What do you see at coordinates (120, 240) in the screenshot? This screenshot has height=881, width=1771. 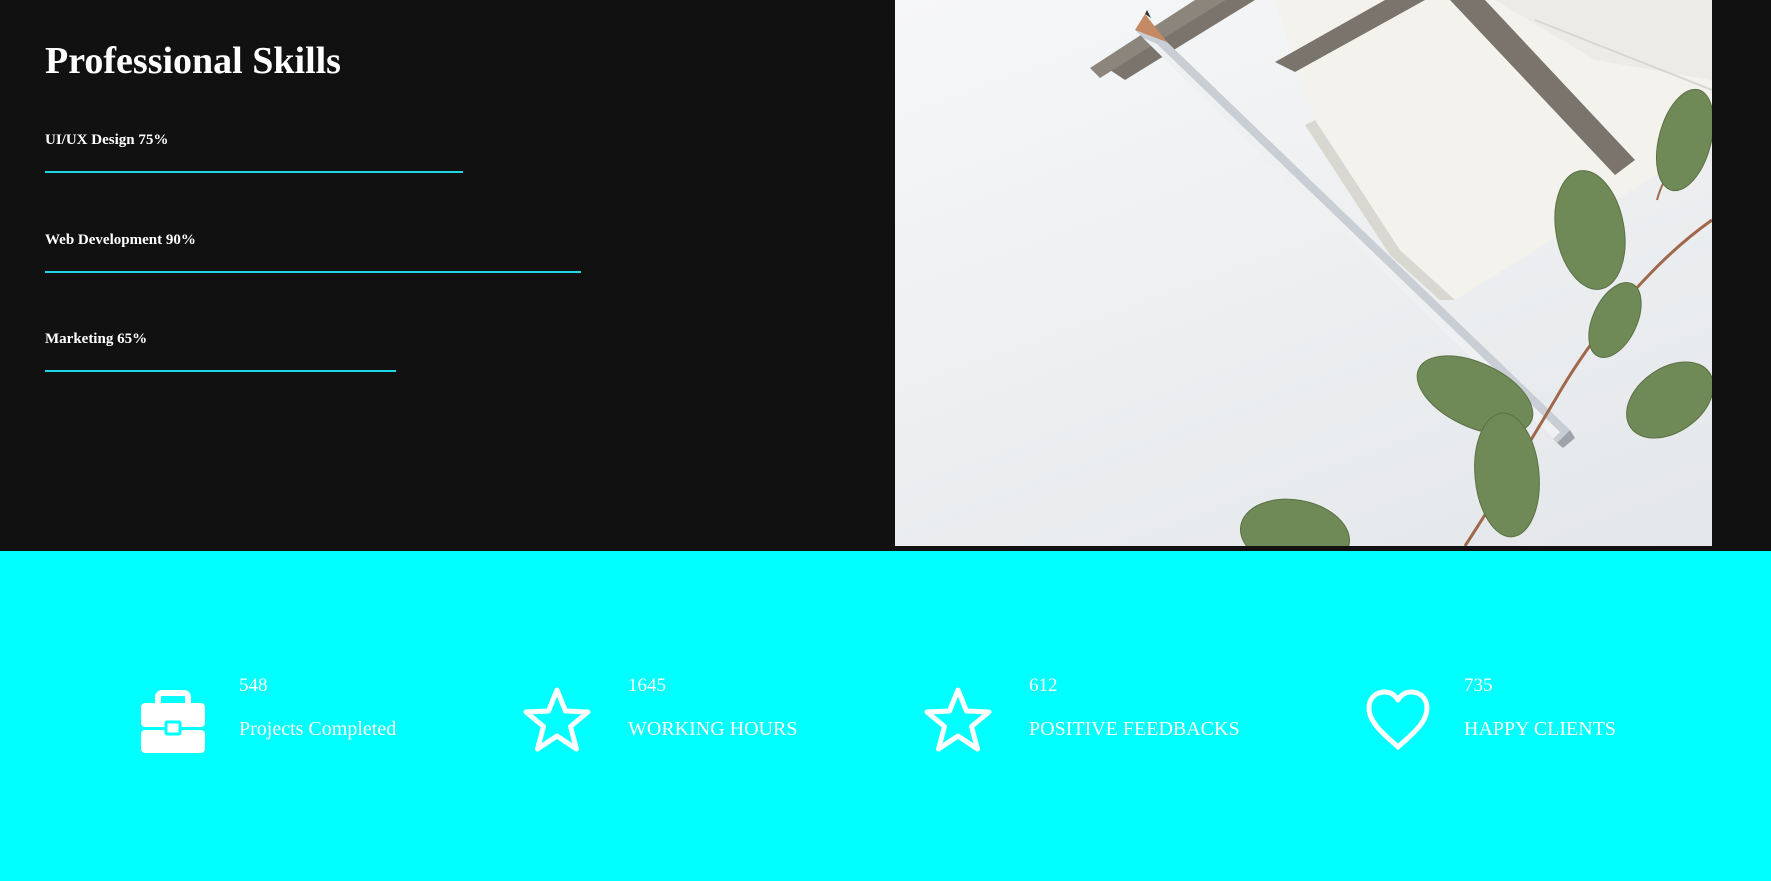 I see `skill-label: Web Development 90%` at bounding box center [120, 240].